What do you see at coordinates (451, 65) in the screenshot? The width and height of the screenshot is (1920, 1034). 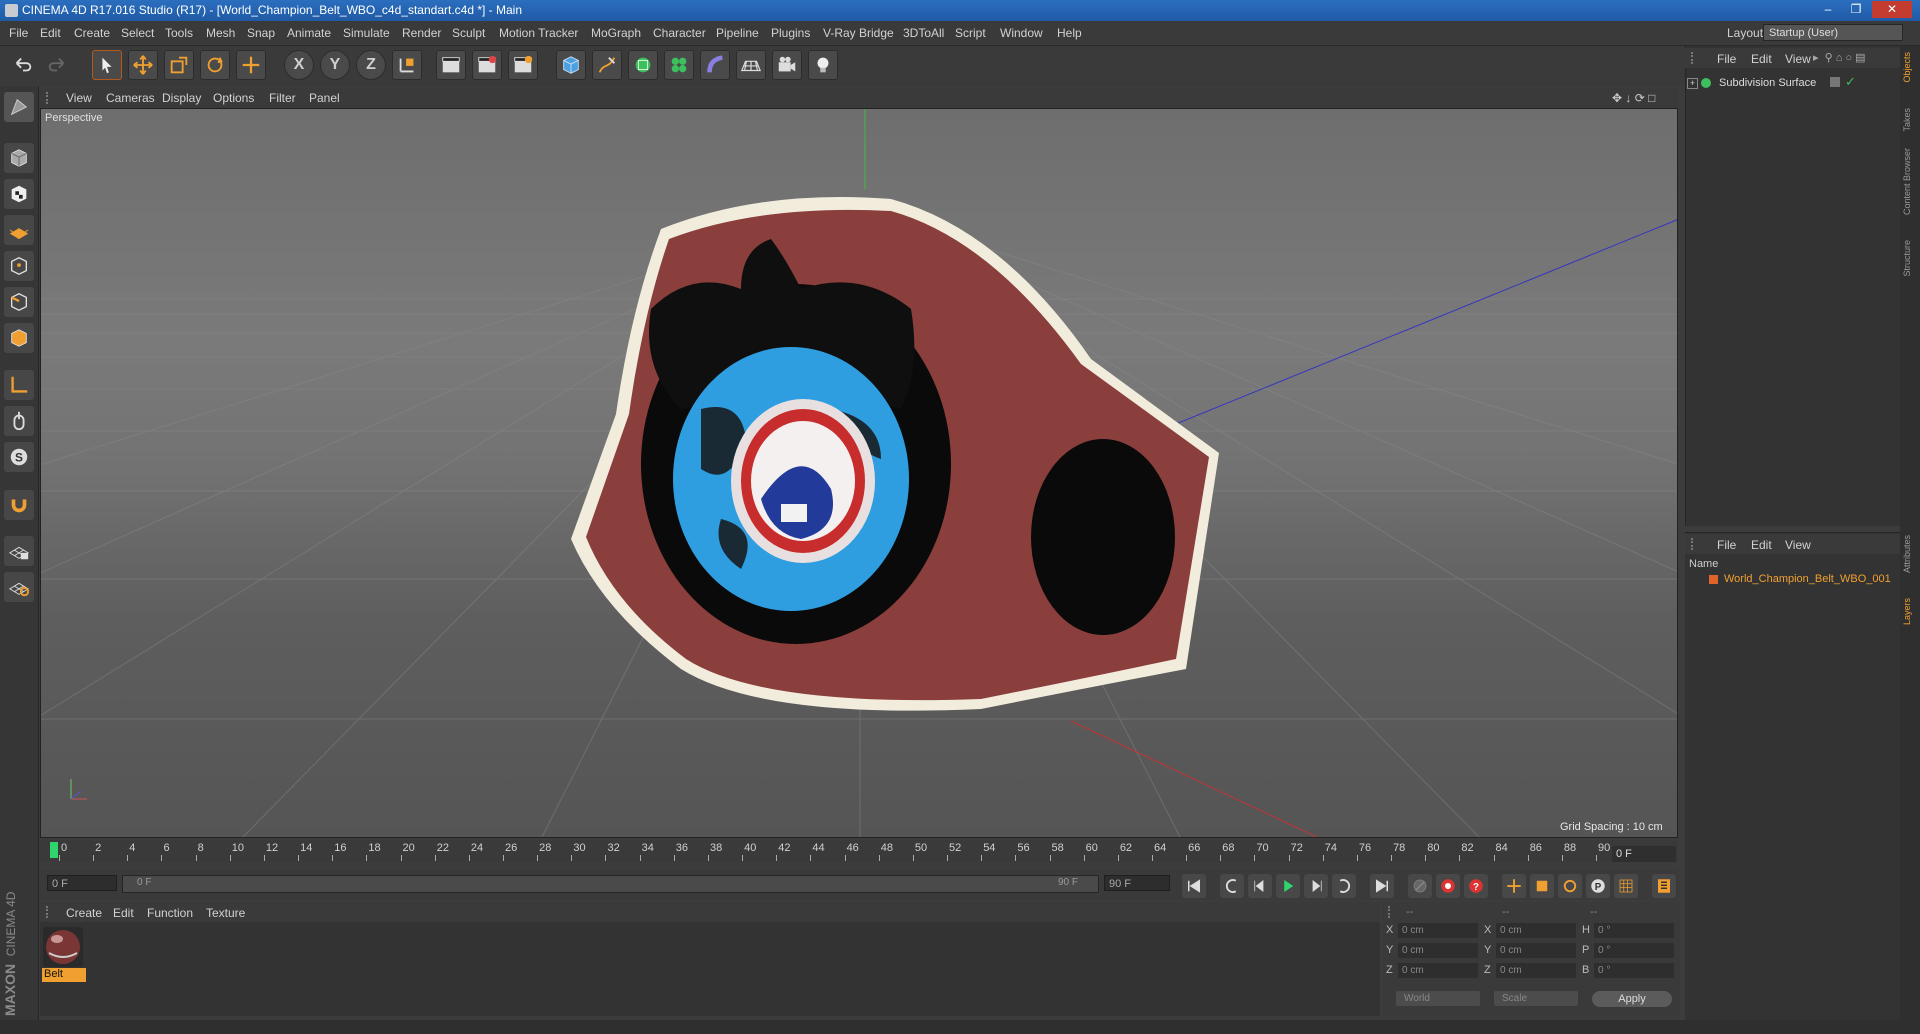 I see `render-view-button` at bounding box center [451, 65].